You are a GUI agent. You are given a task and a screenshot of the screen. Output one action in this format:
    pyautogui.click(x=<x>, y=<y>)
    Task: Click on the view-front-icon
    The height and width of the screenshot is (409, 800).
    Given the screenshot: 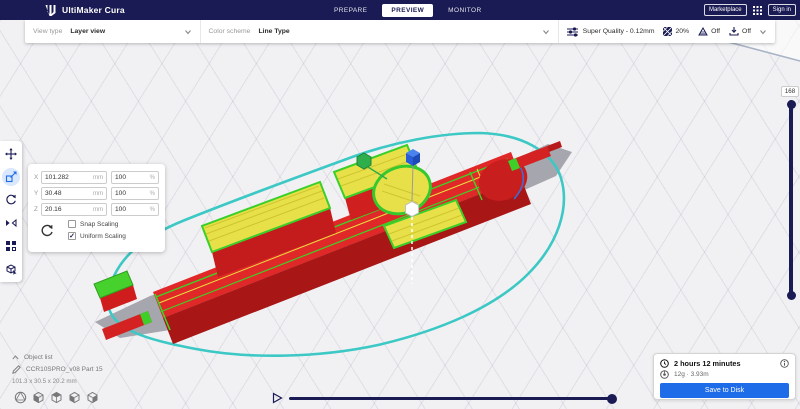 What is the action you would take?
    pyautogui.click(x=38, y=397)
    